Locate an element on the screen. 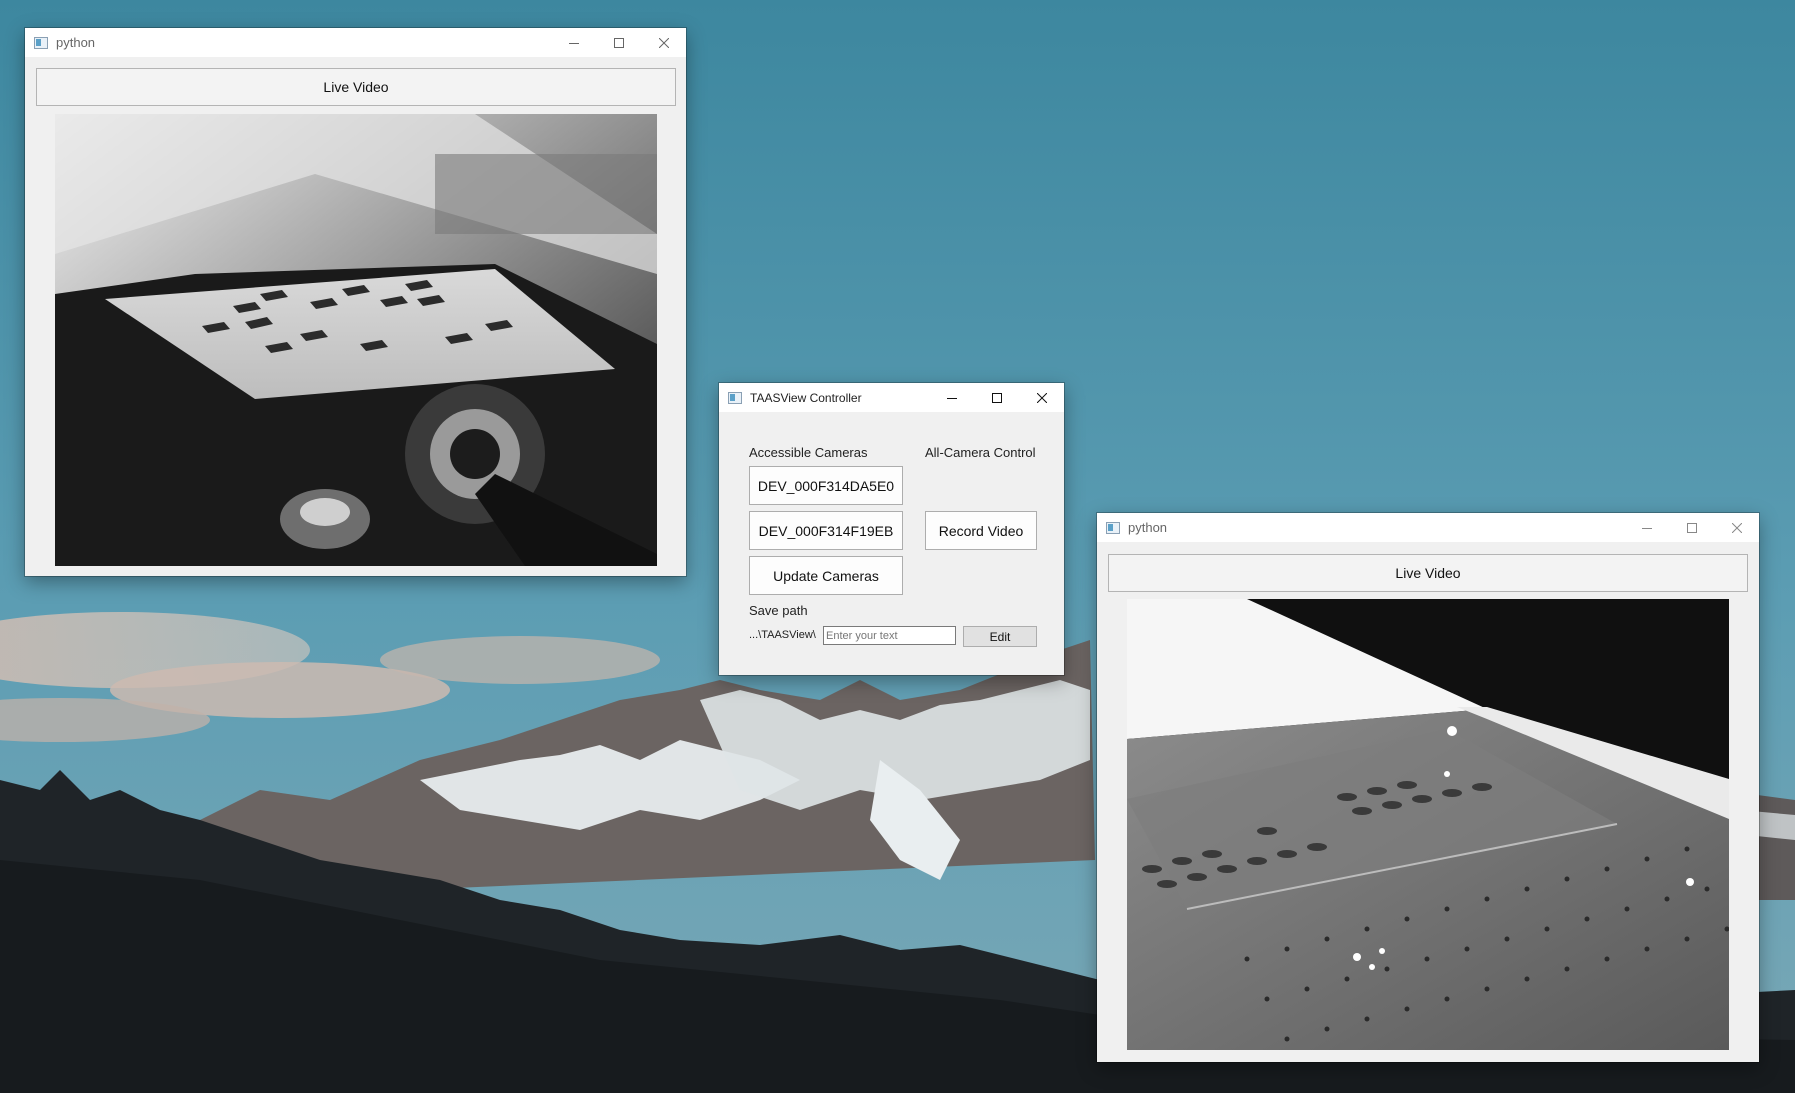 The height and width of the screenshot is (1093, 1795). edit-button: Edit is located at coordinates (1000, 636).